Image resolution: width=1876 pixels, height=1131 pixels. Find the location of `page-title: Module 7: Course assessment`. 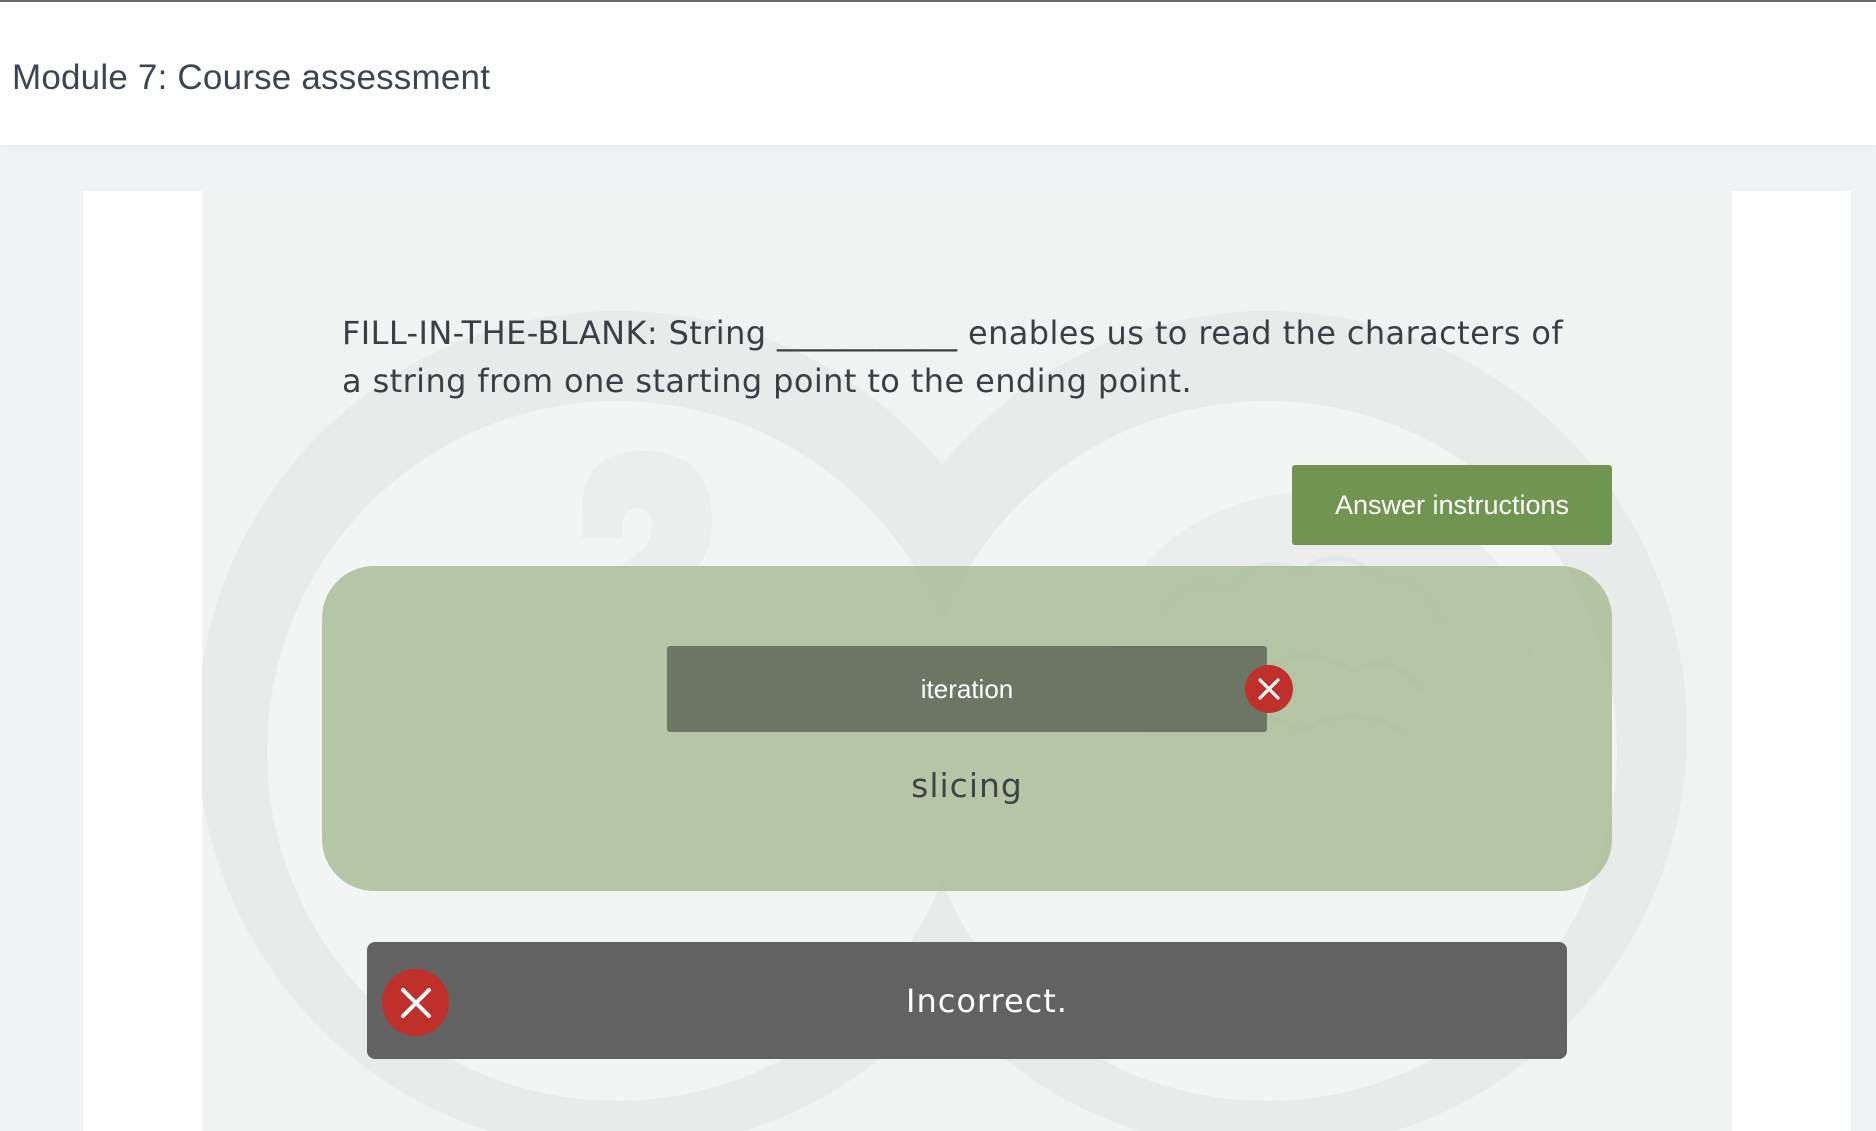

page-title: Module 7: Course assessment is located at coordinates (251, 77).